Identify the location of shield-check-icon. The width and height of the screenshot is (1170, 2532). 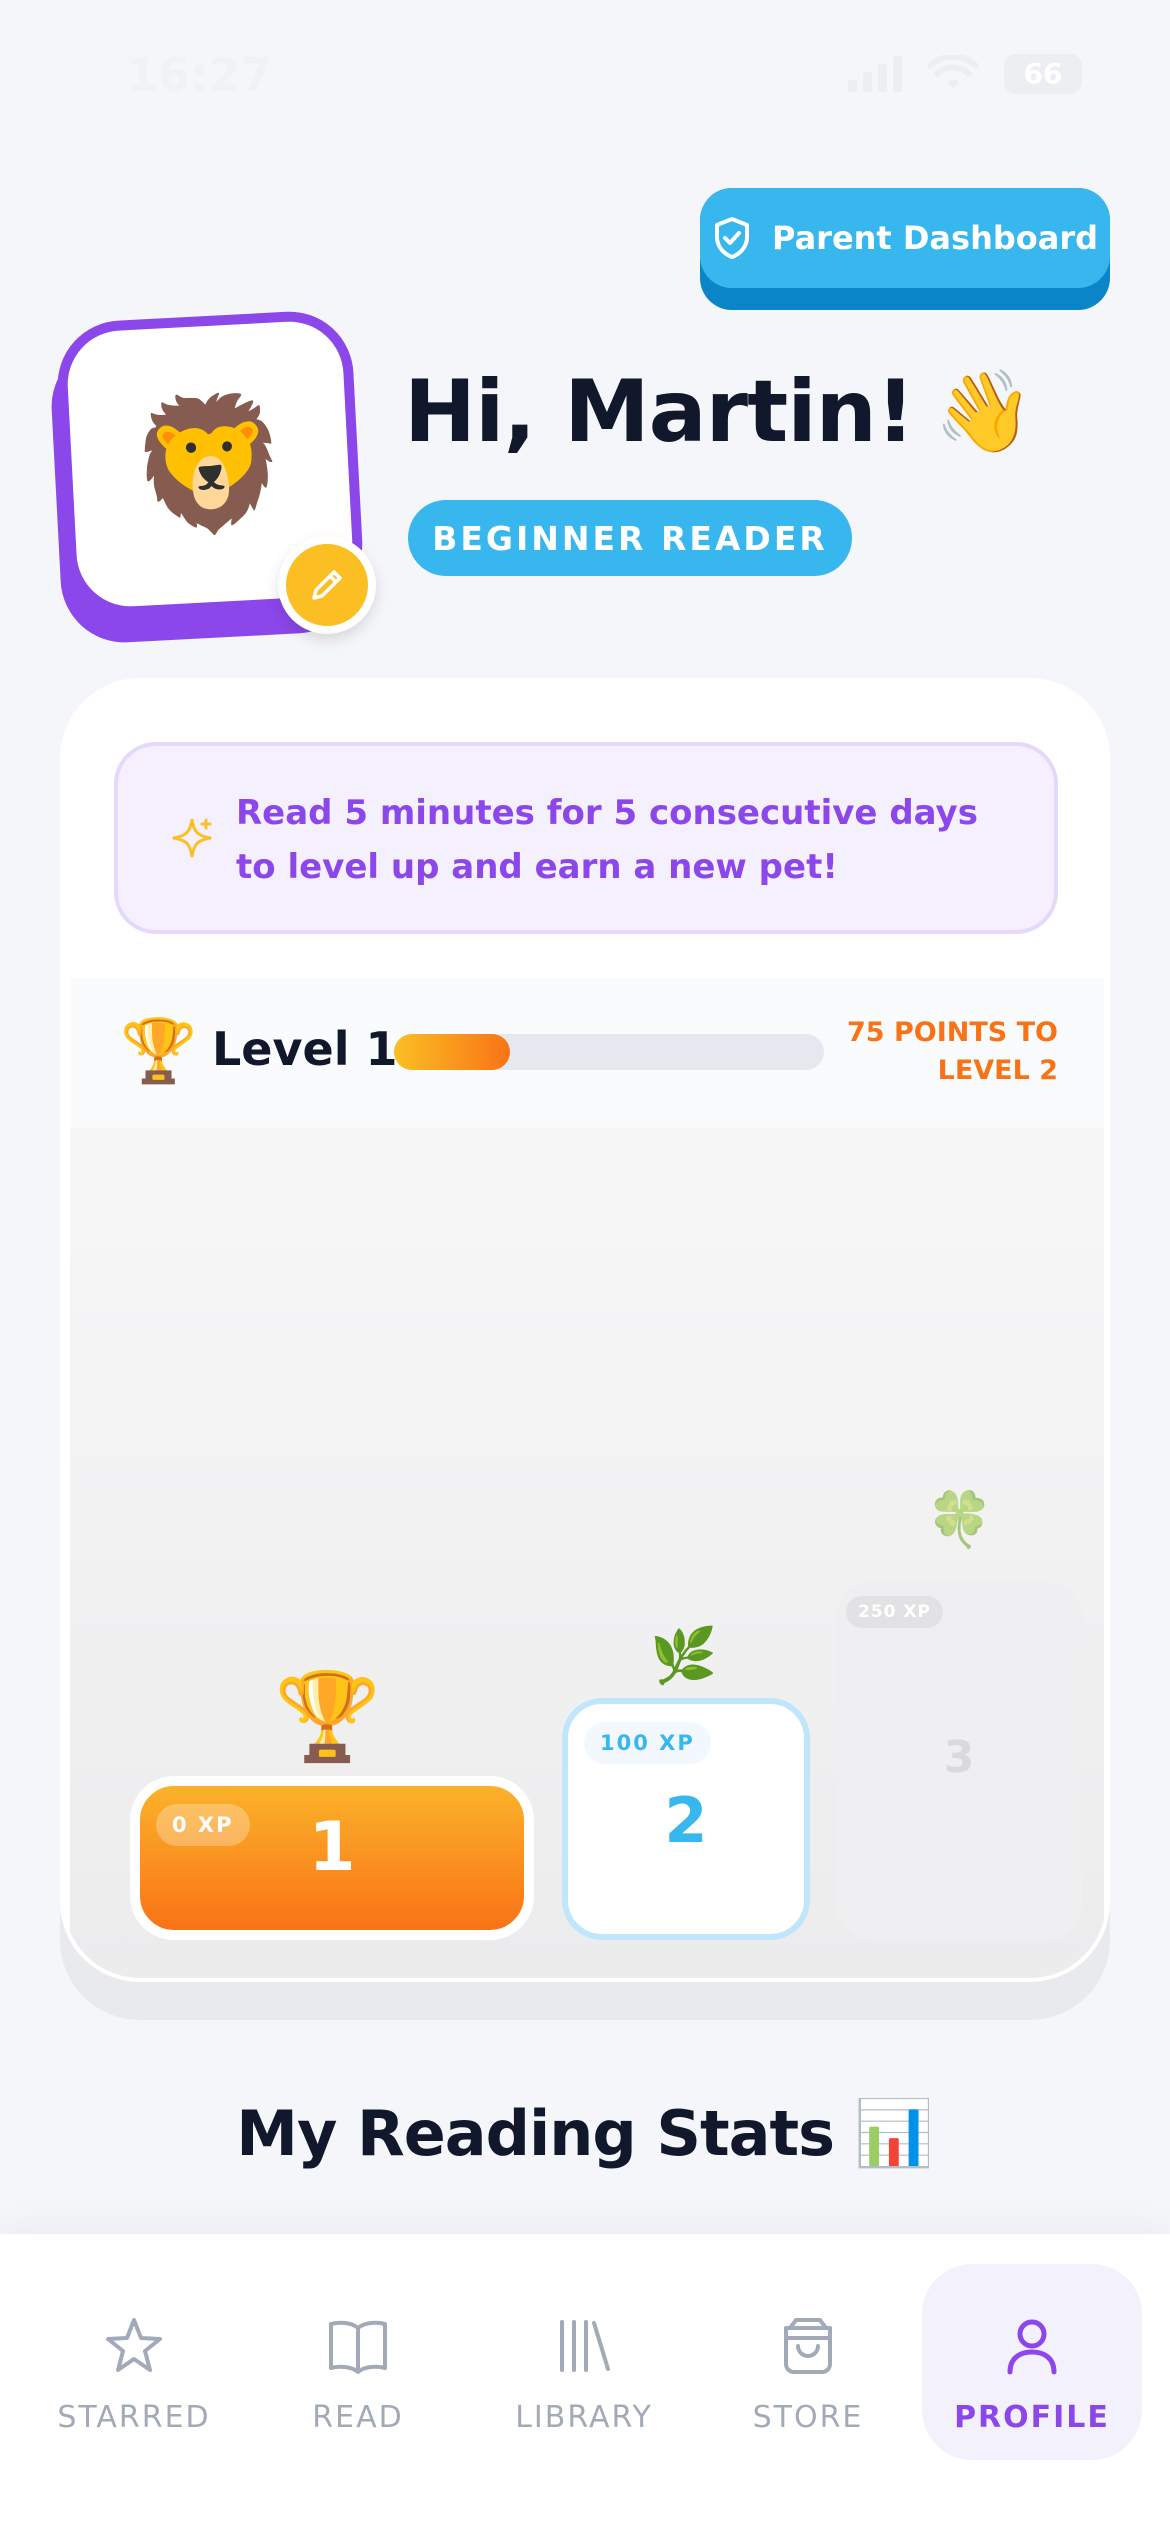
(731, 238).